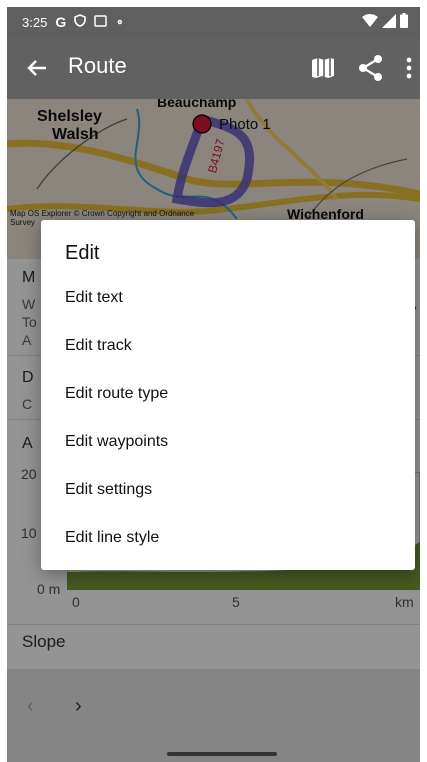 The height and width of the screenshot is (762, 427). I want to click on menu-item-edit-track: Edit track, so click(228, 346).